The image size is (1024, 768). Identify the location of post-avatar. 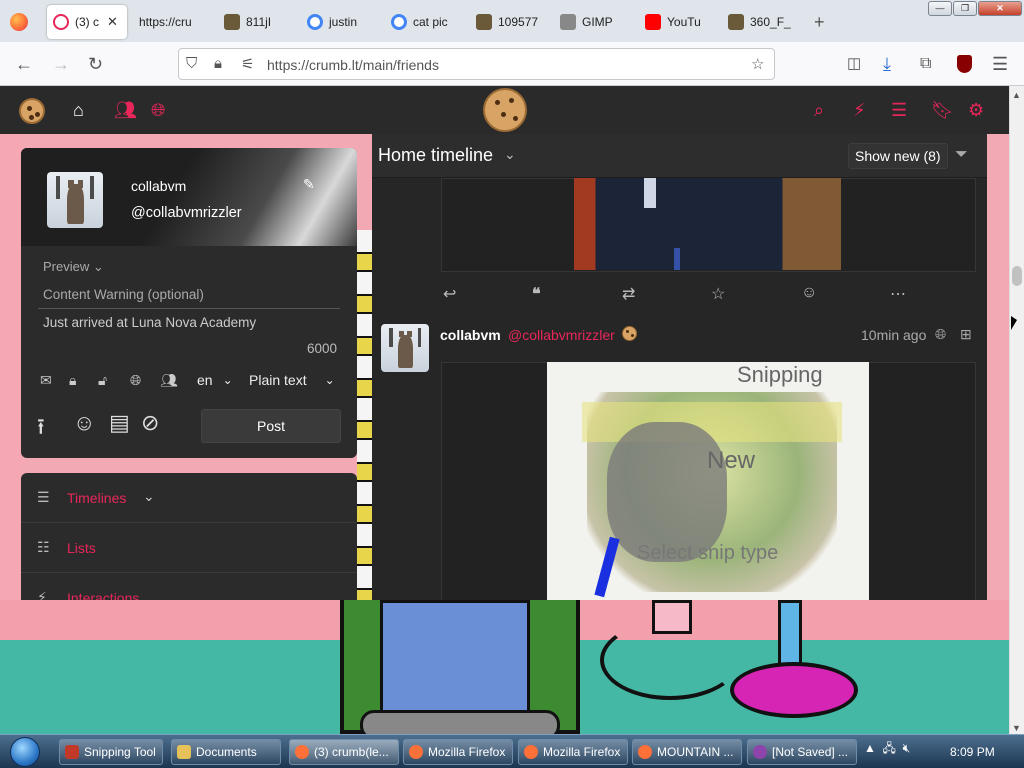
(405, 348).